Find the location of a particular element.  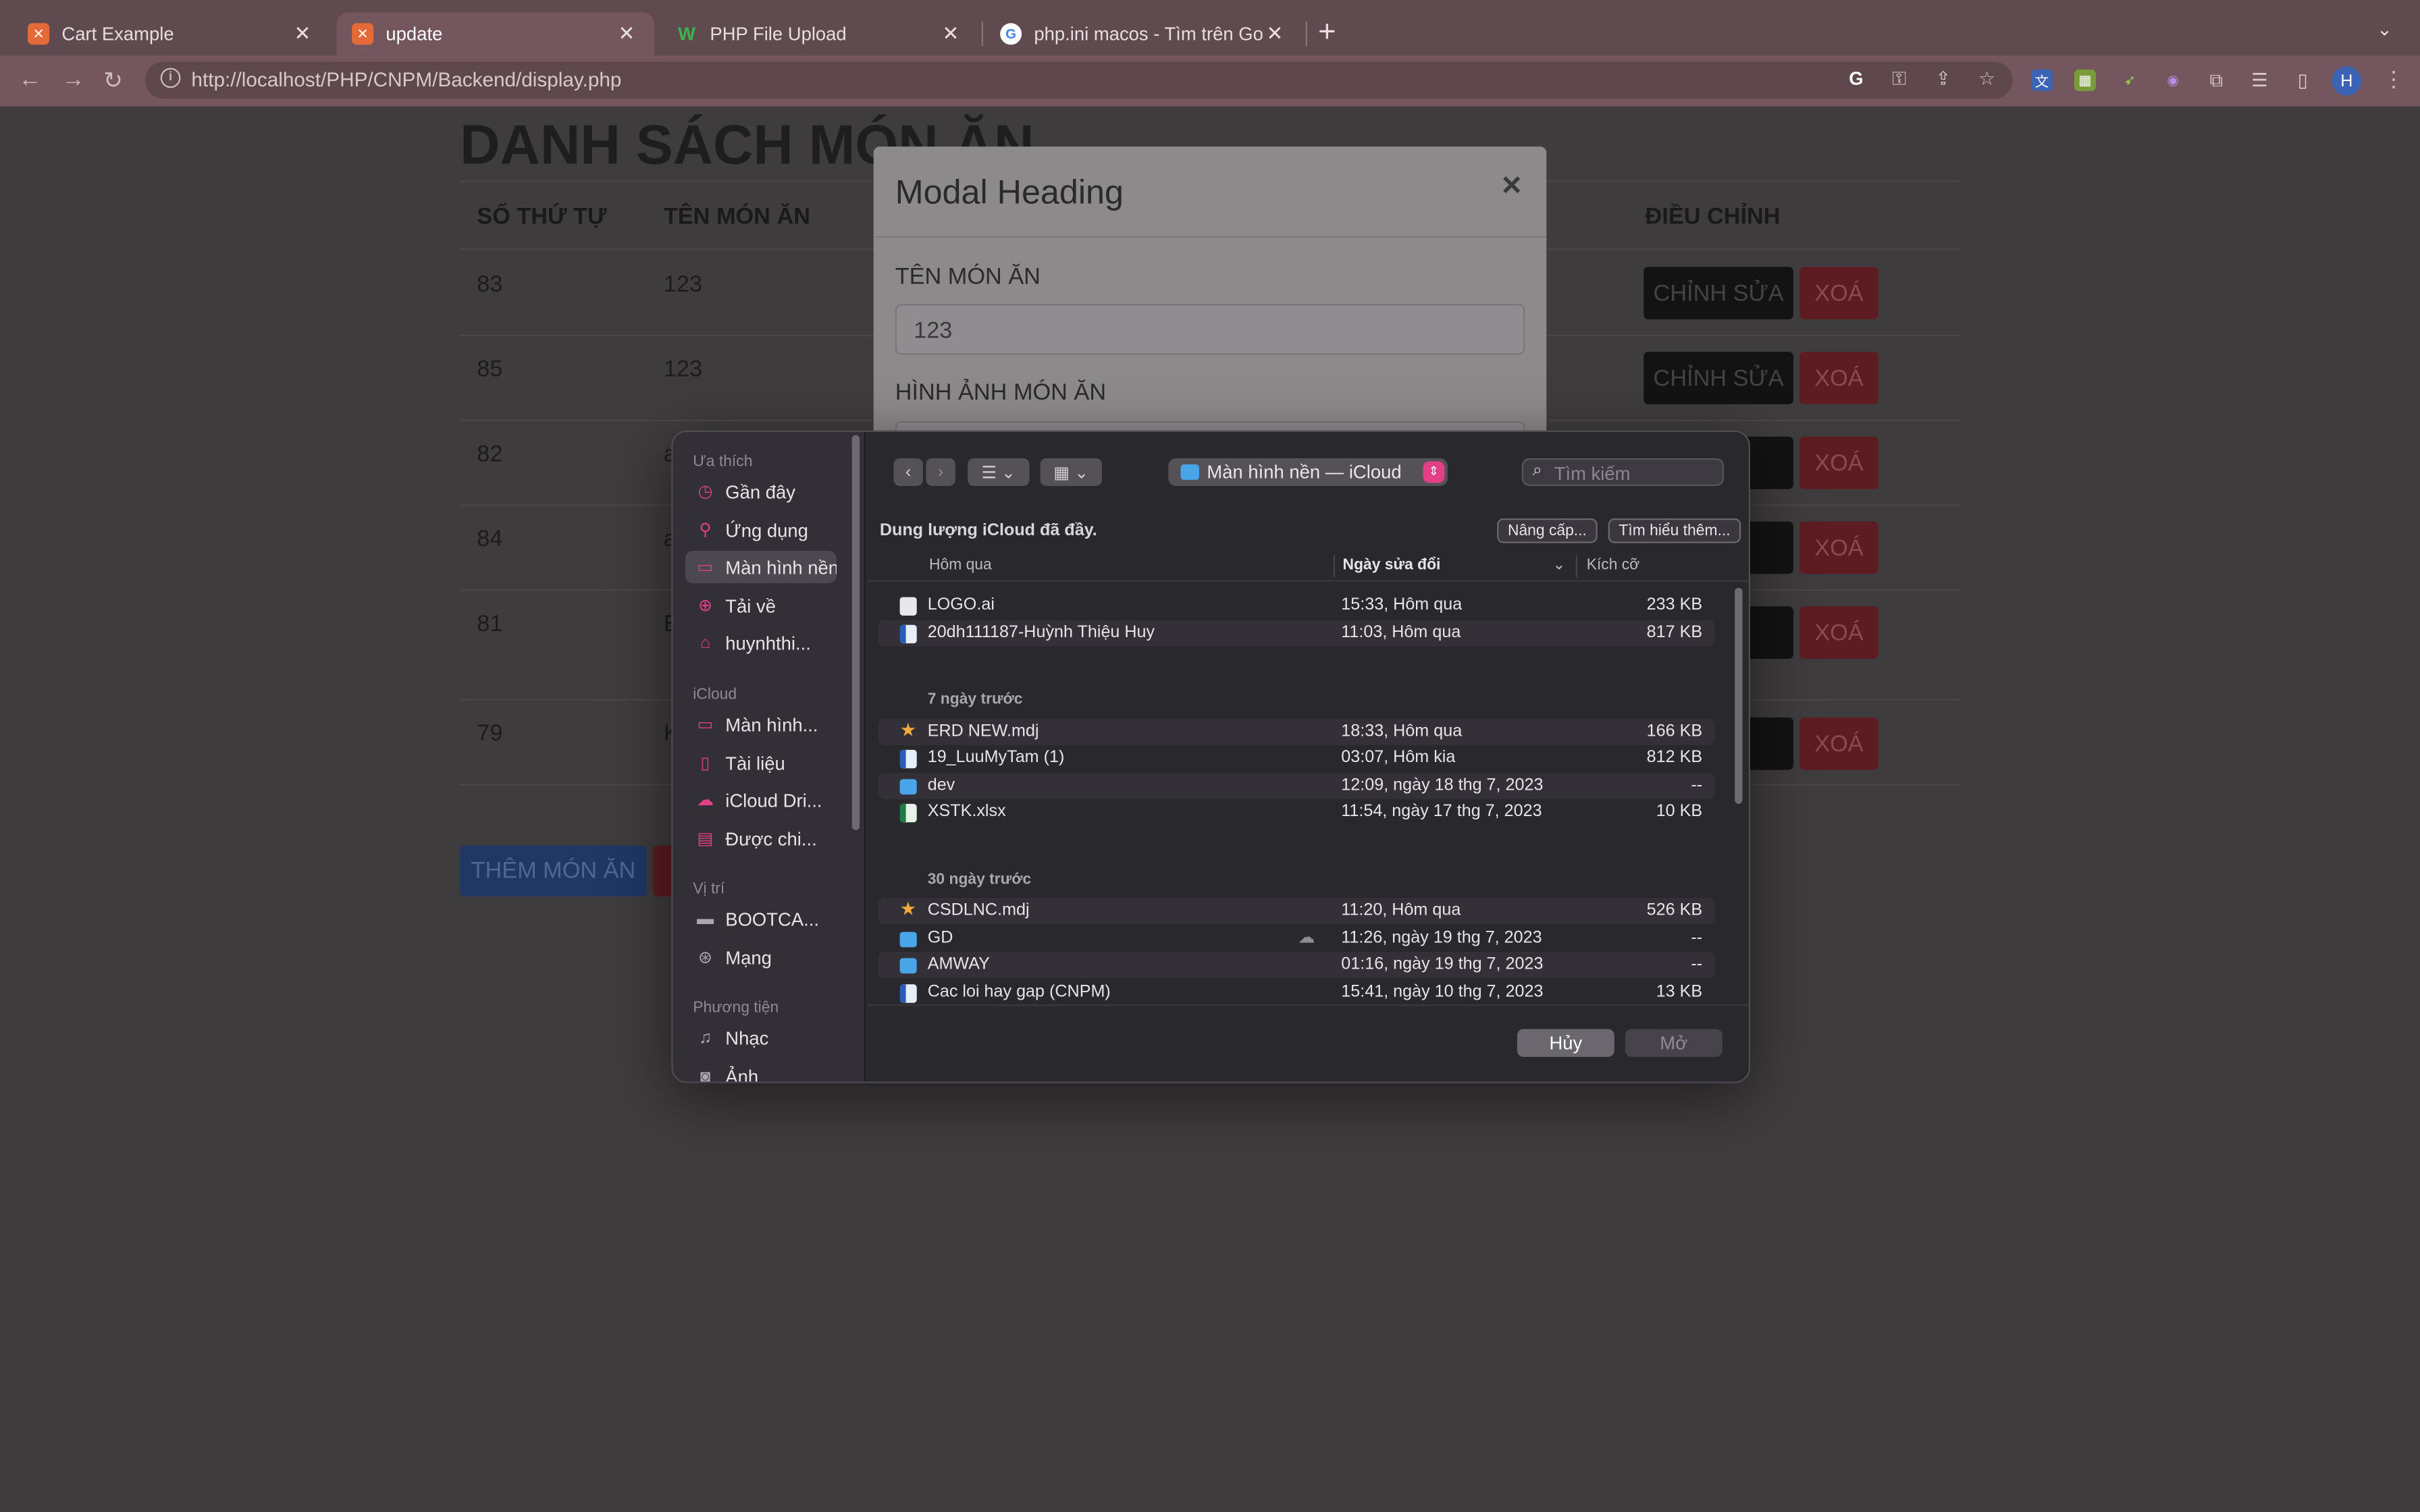

file-row: ★ CSDLNC.mdj 11:20, Hôm qua 526 KB is located at coordinates (1296, 911).